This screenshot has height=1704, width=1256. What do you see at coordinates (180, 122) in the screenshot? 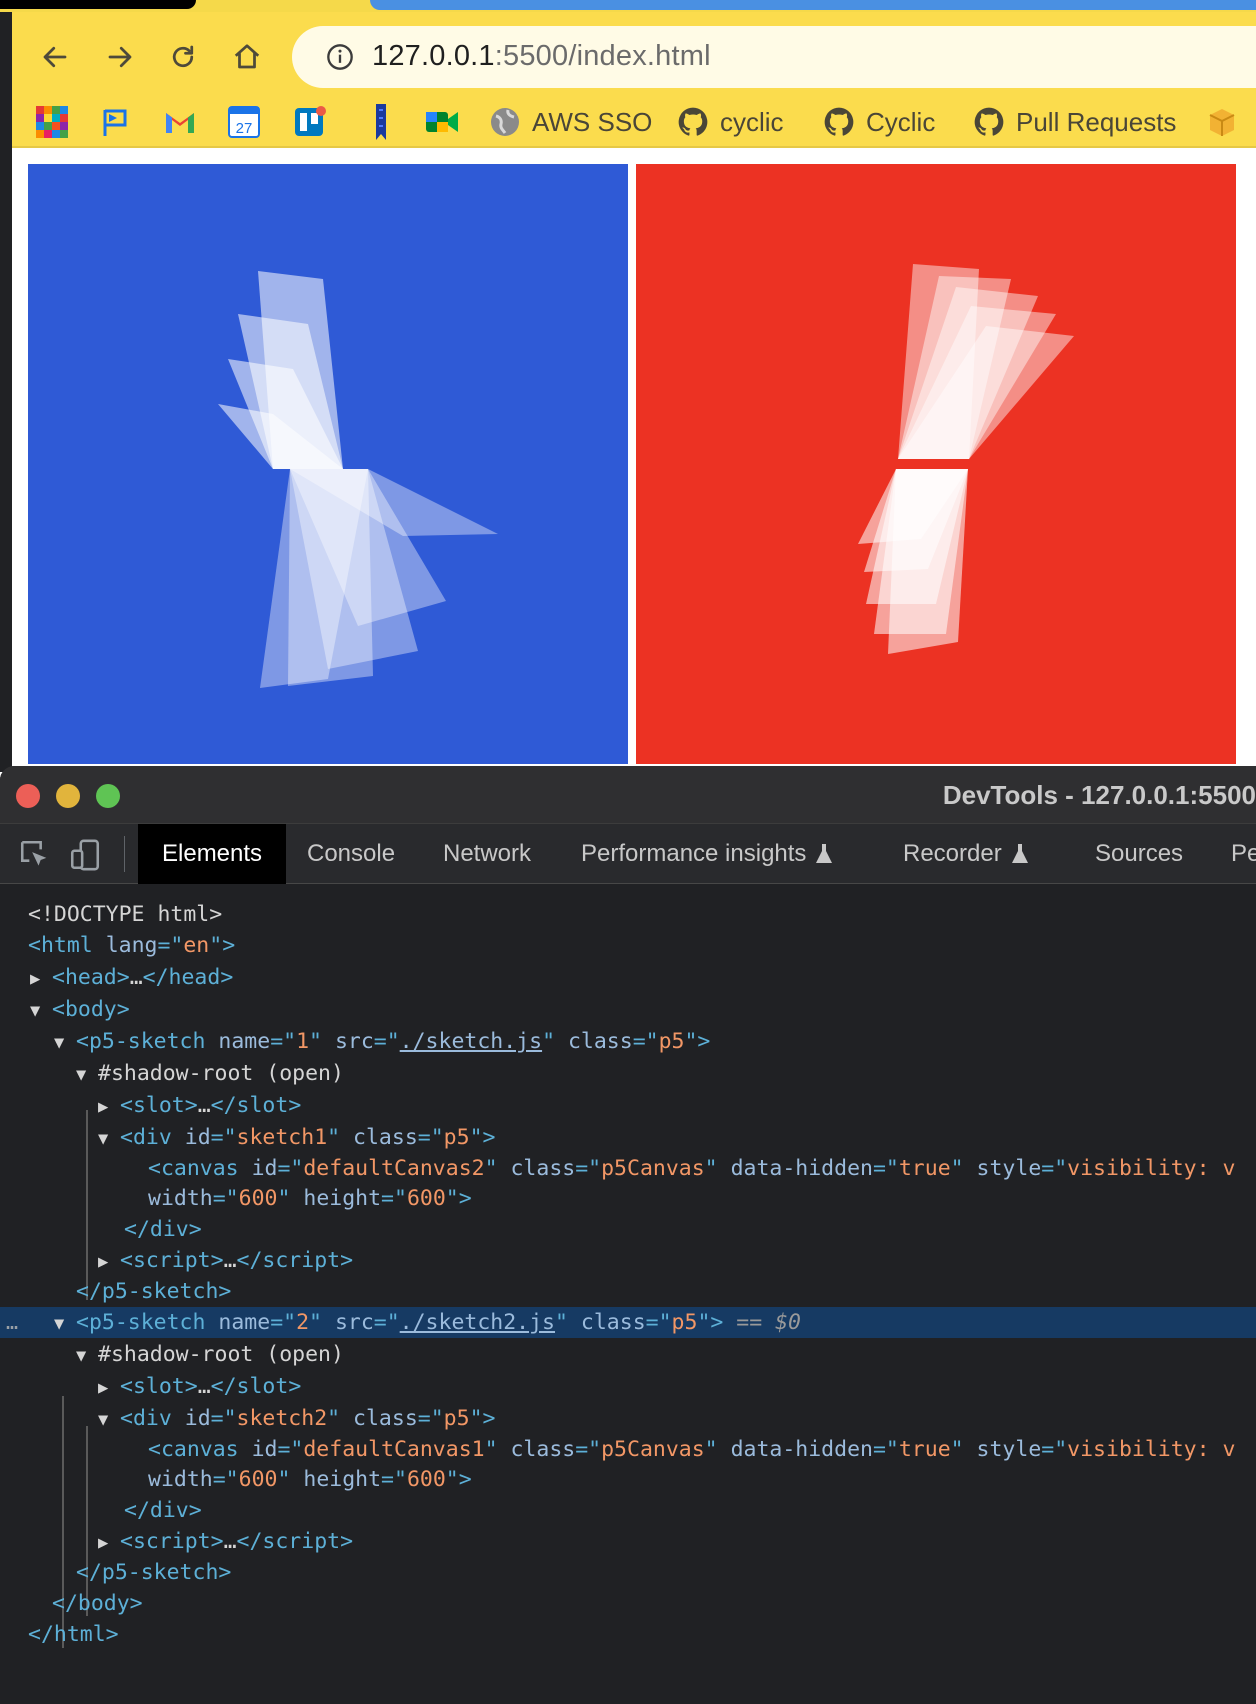
I see `bookmark-gmail` at bounding box center [180, 122].